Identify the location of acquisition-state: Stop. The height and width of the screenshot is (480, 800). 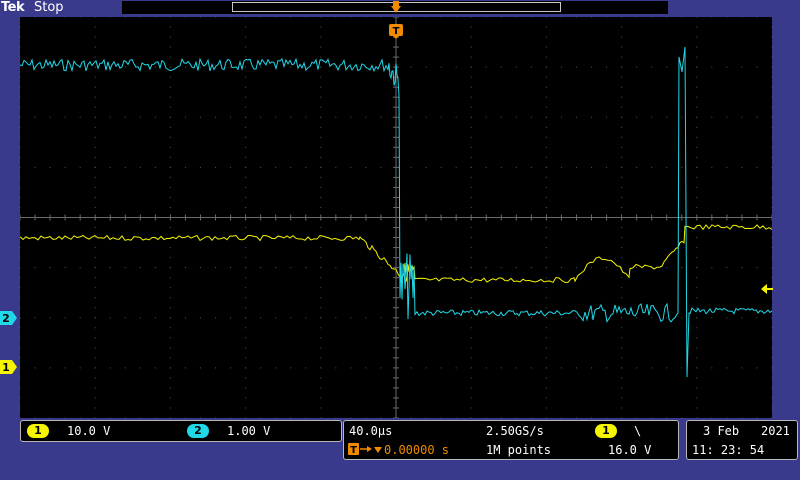
(49, 8).